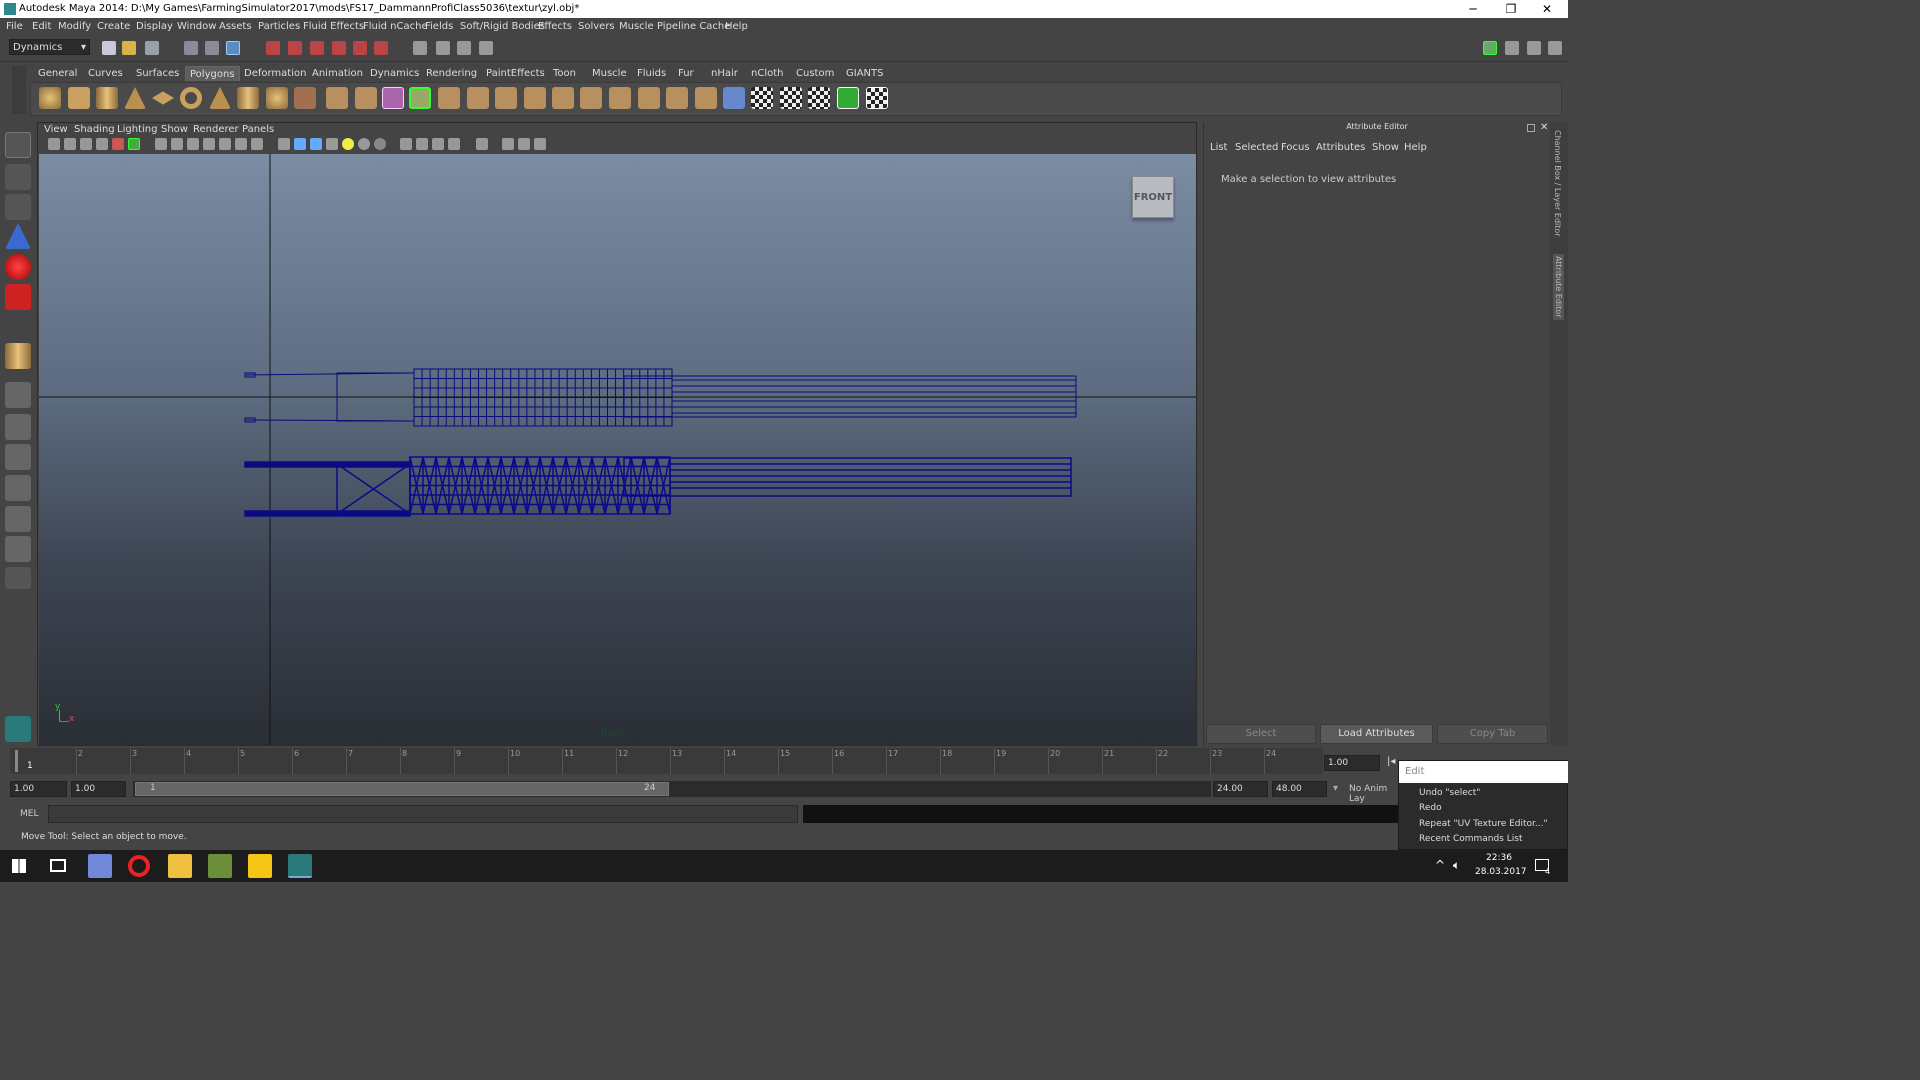  Describe the element at coordinates (273, 48) in the screenshot. I see `snap-grid-icon` at that location.